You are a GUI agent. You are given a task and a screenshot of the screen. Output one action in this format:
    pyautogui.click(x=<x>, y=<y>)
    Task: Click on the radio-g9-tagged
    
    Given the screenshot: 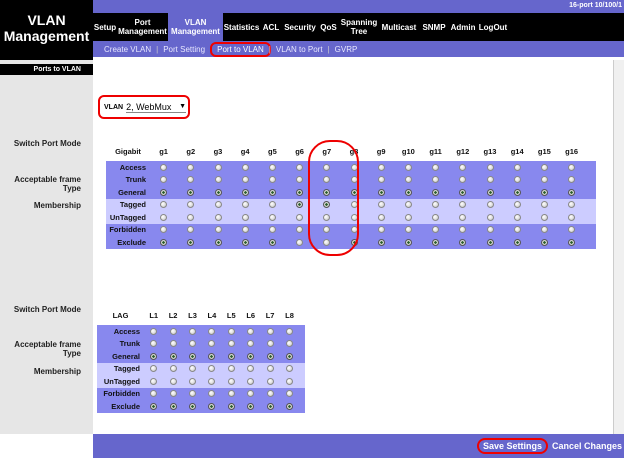 What is the action you would take?
    pyautogui.click(x=381, y=205)
    